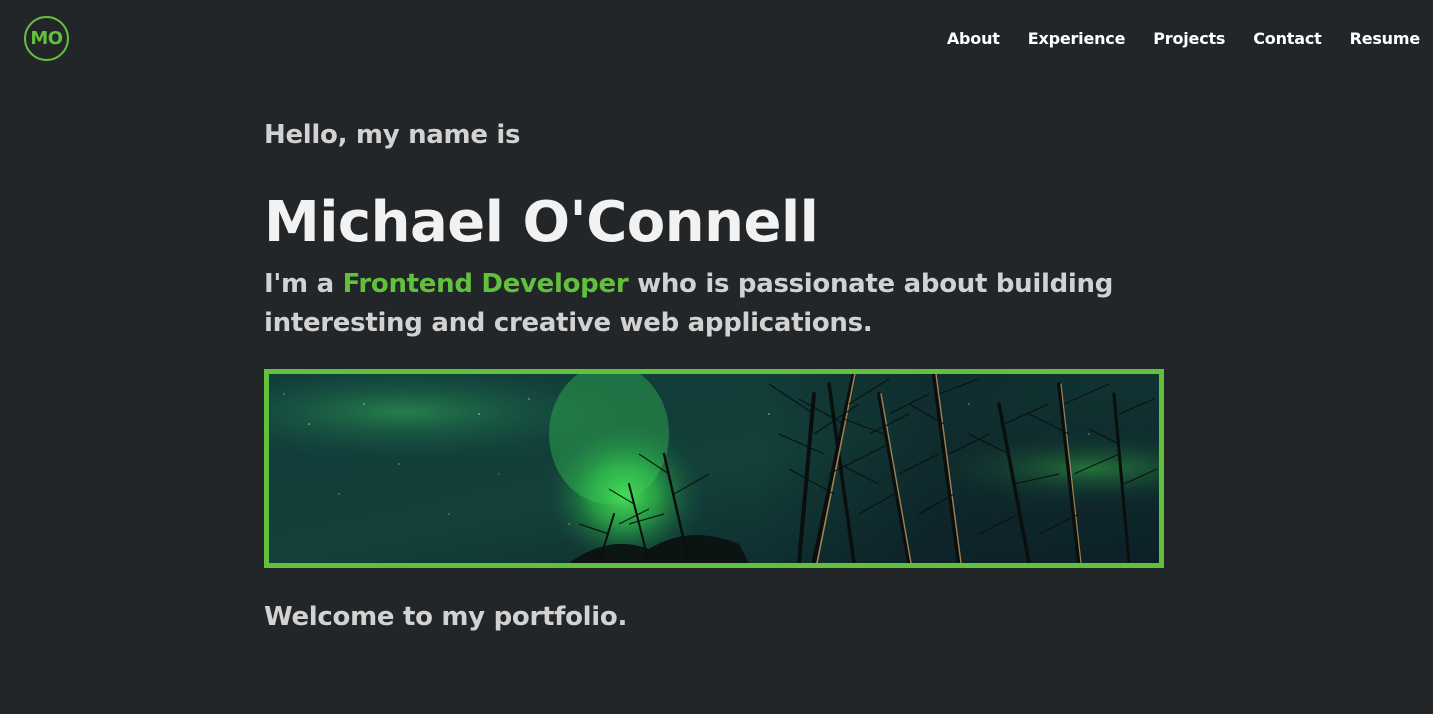 The image size is (1433, 714). Describe the element at coordinates (1189, 39) in the screenshot. I see `nav-item-projects: Projects` at that location.